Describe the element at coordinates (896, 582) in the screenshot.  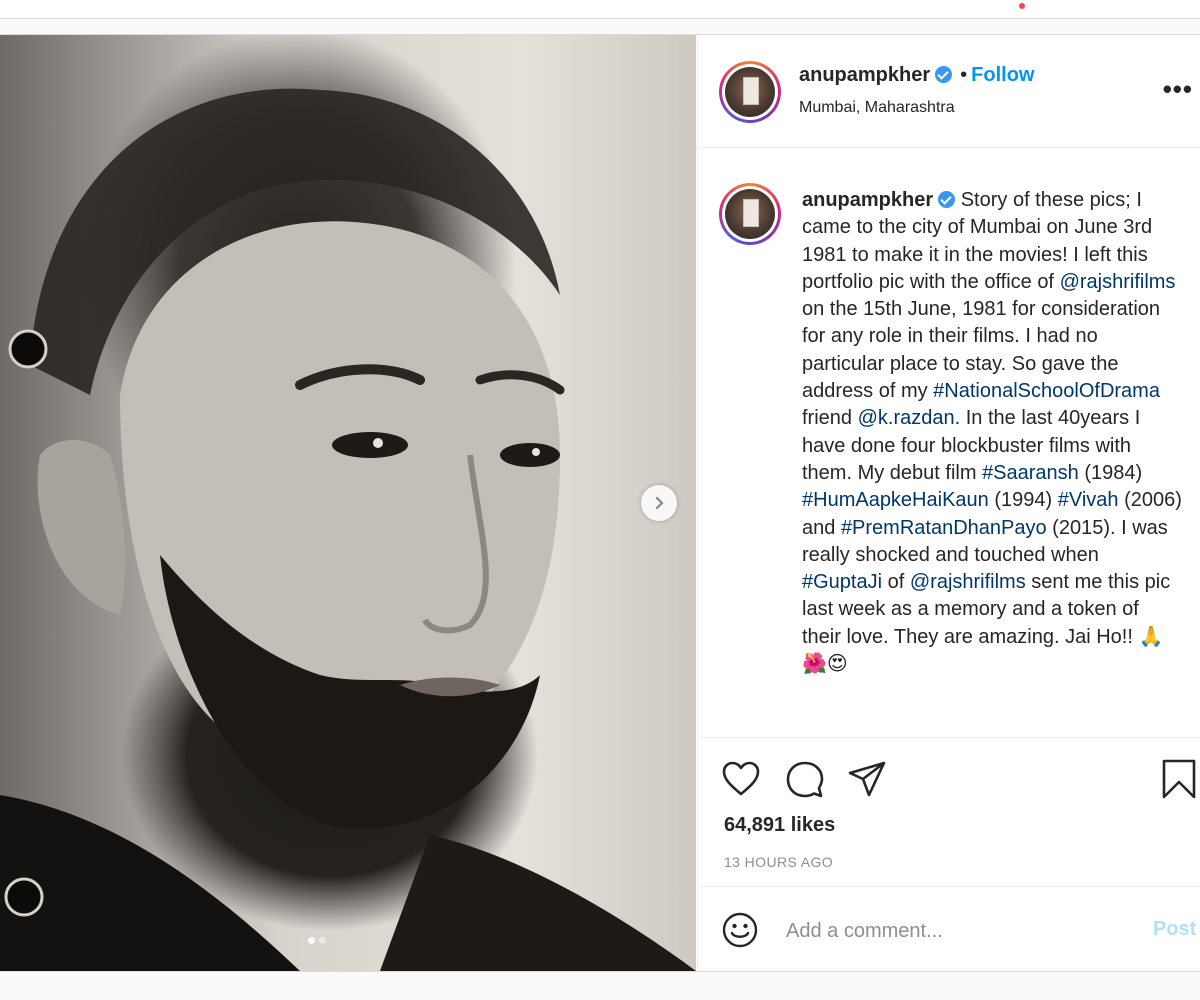
I see `caption-text-segment: of` at that location.